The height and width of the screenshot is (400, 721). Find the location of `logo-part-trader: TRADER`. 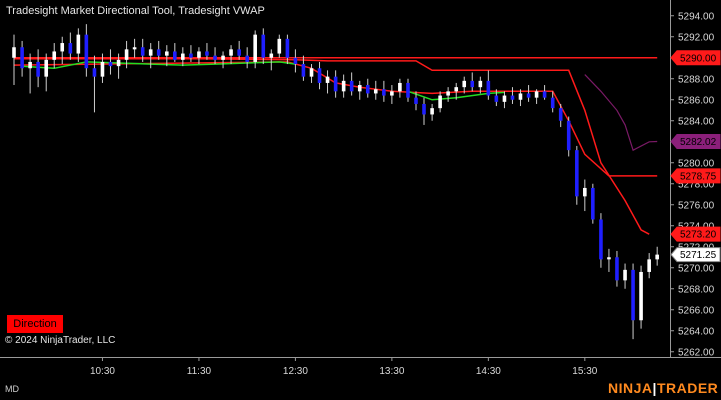

logo-part-trader: TRADER is located at coordinates (687, 388).